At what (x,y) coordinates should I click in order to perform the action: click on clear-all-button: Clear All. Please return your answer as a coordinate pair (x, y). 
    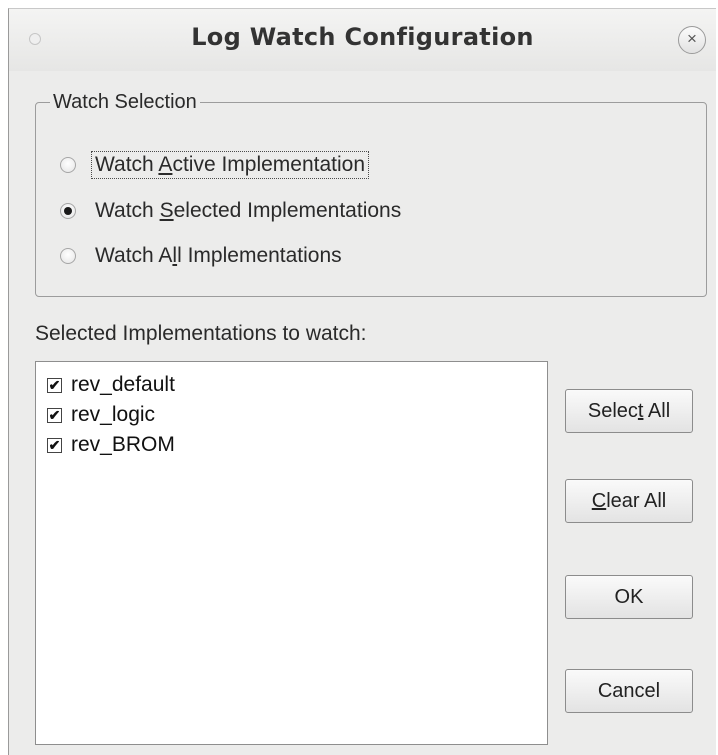
    Looking at the image, I should click on (629, 501).